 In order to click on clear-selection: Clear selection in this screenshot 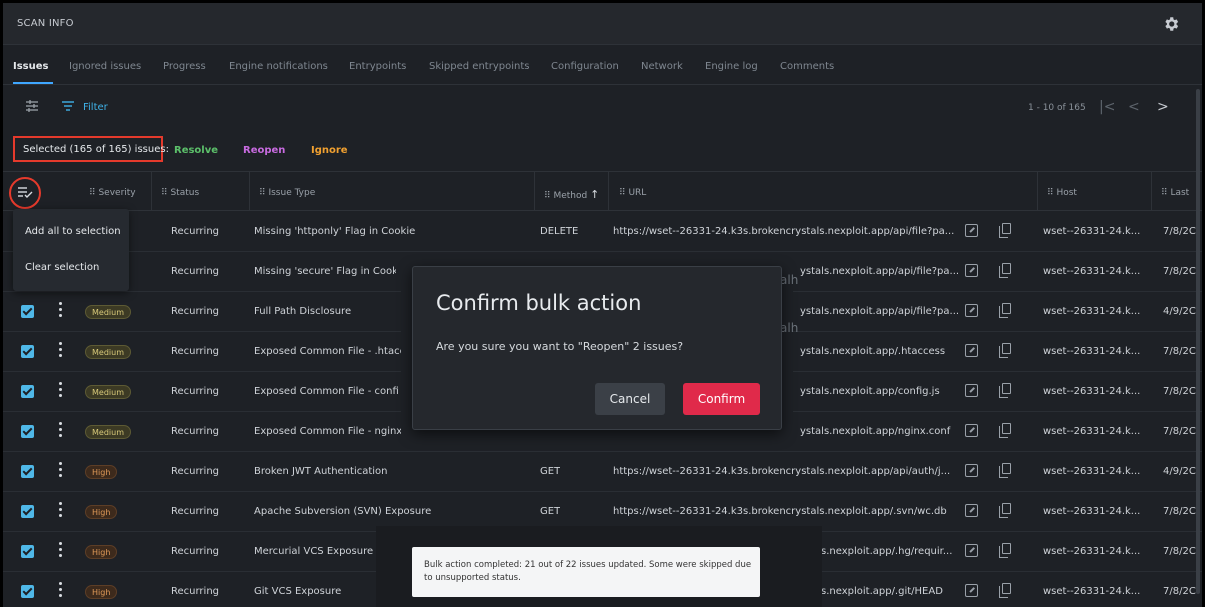, I will do `click(62, 267)`.